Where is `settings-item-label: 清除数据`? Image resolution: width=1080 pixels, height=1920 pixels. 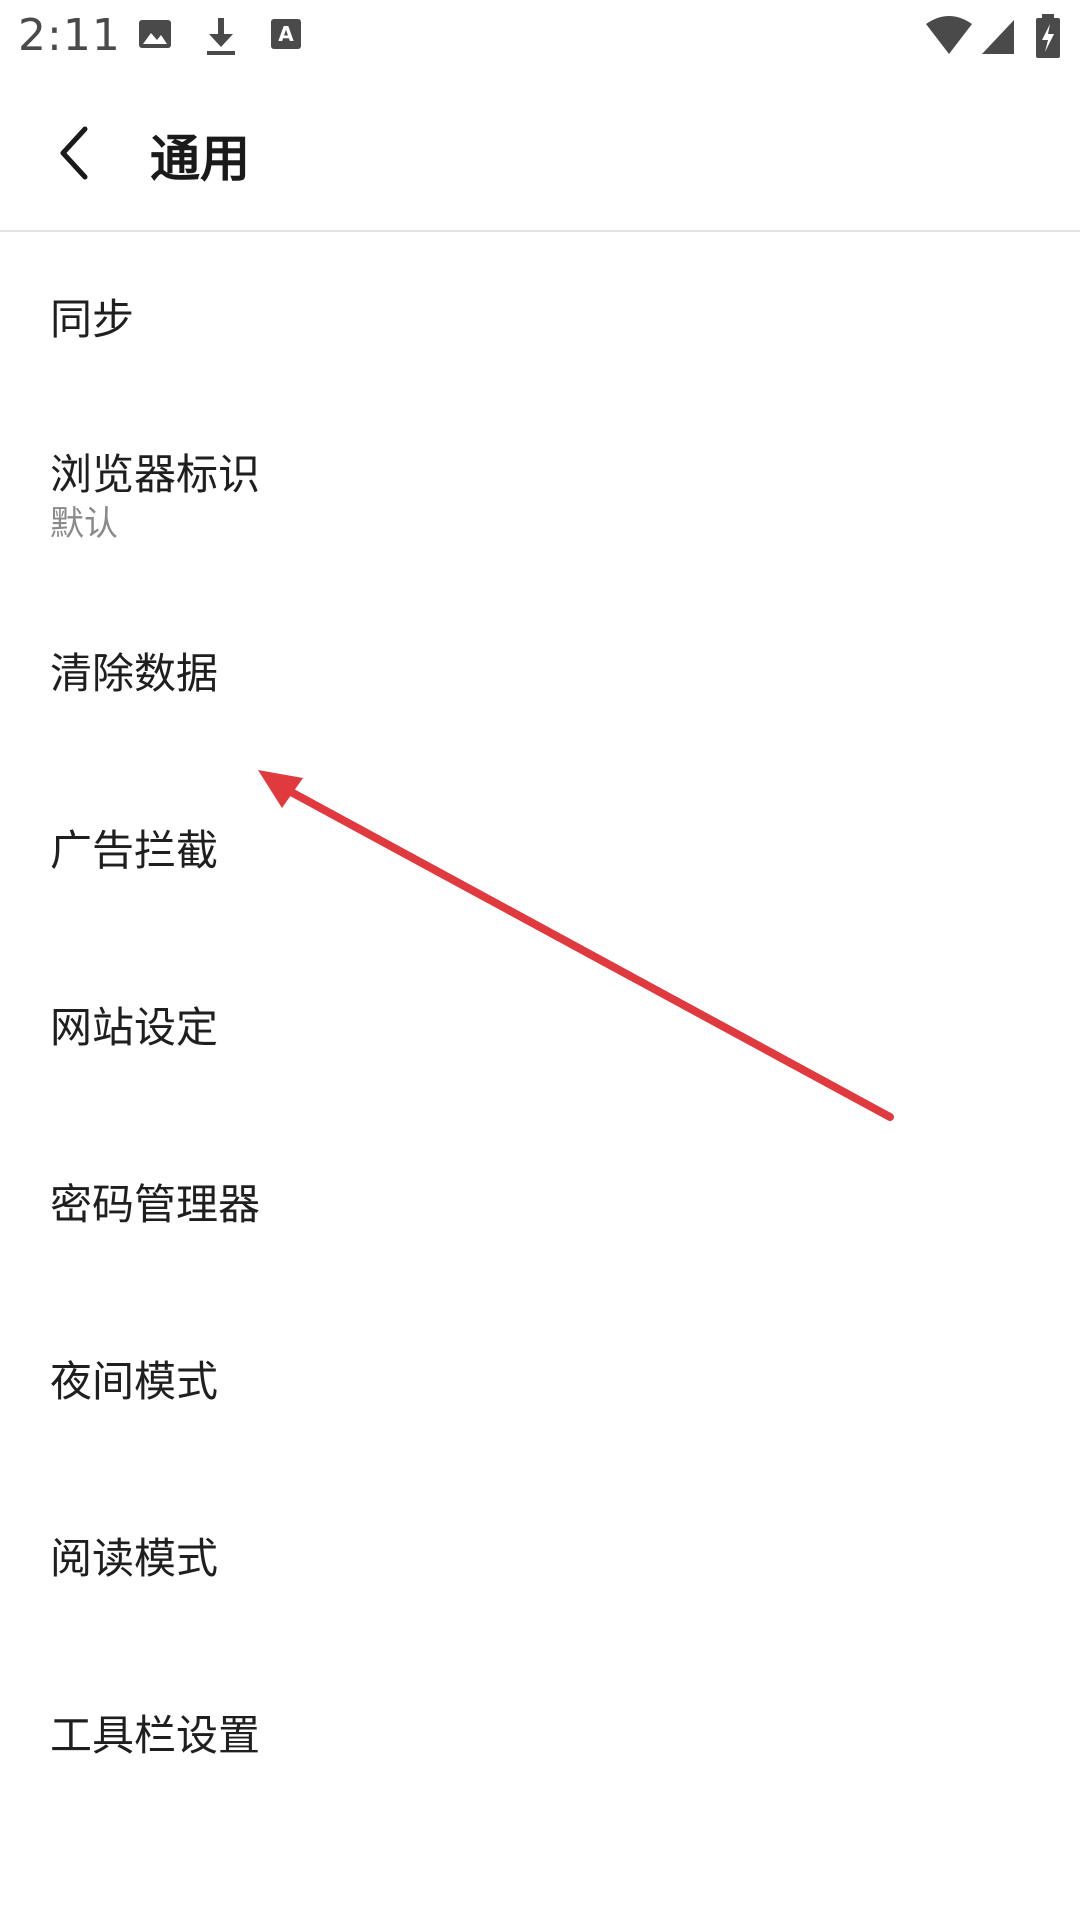
settings-item-label: 清除数据 is located at coordinates (134, 674).